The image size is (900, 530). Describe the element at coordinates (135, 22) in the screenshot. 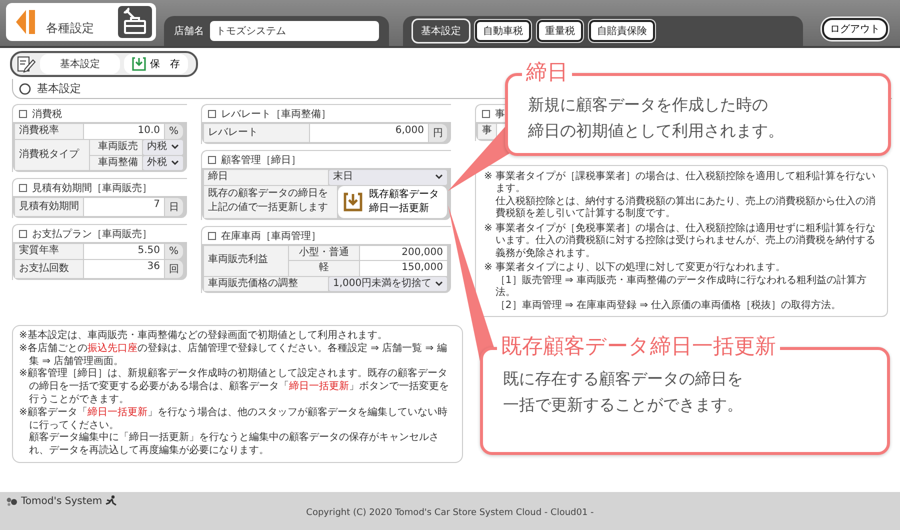

I see `toolbox-icon` at that location.